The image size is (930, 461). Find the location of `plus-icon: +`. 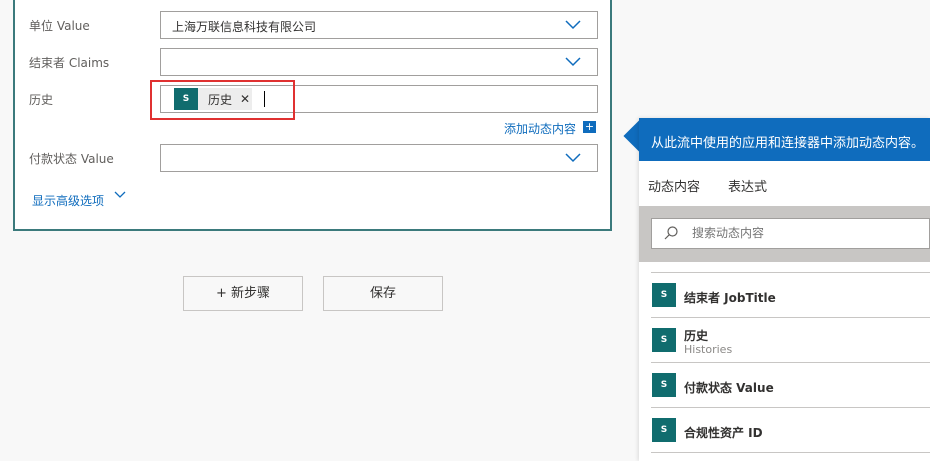

plus-icon: + is located at coordinates (589, 127).